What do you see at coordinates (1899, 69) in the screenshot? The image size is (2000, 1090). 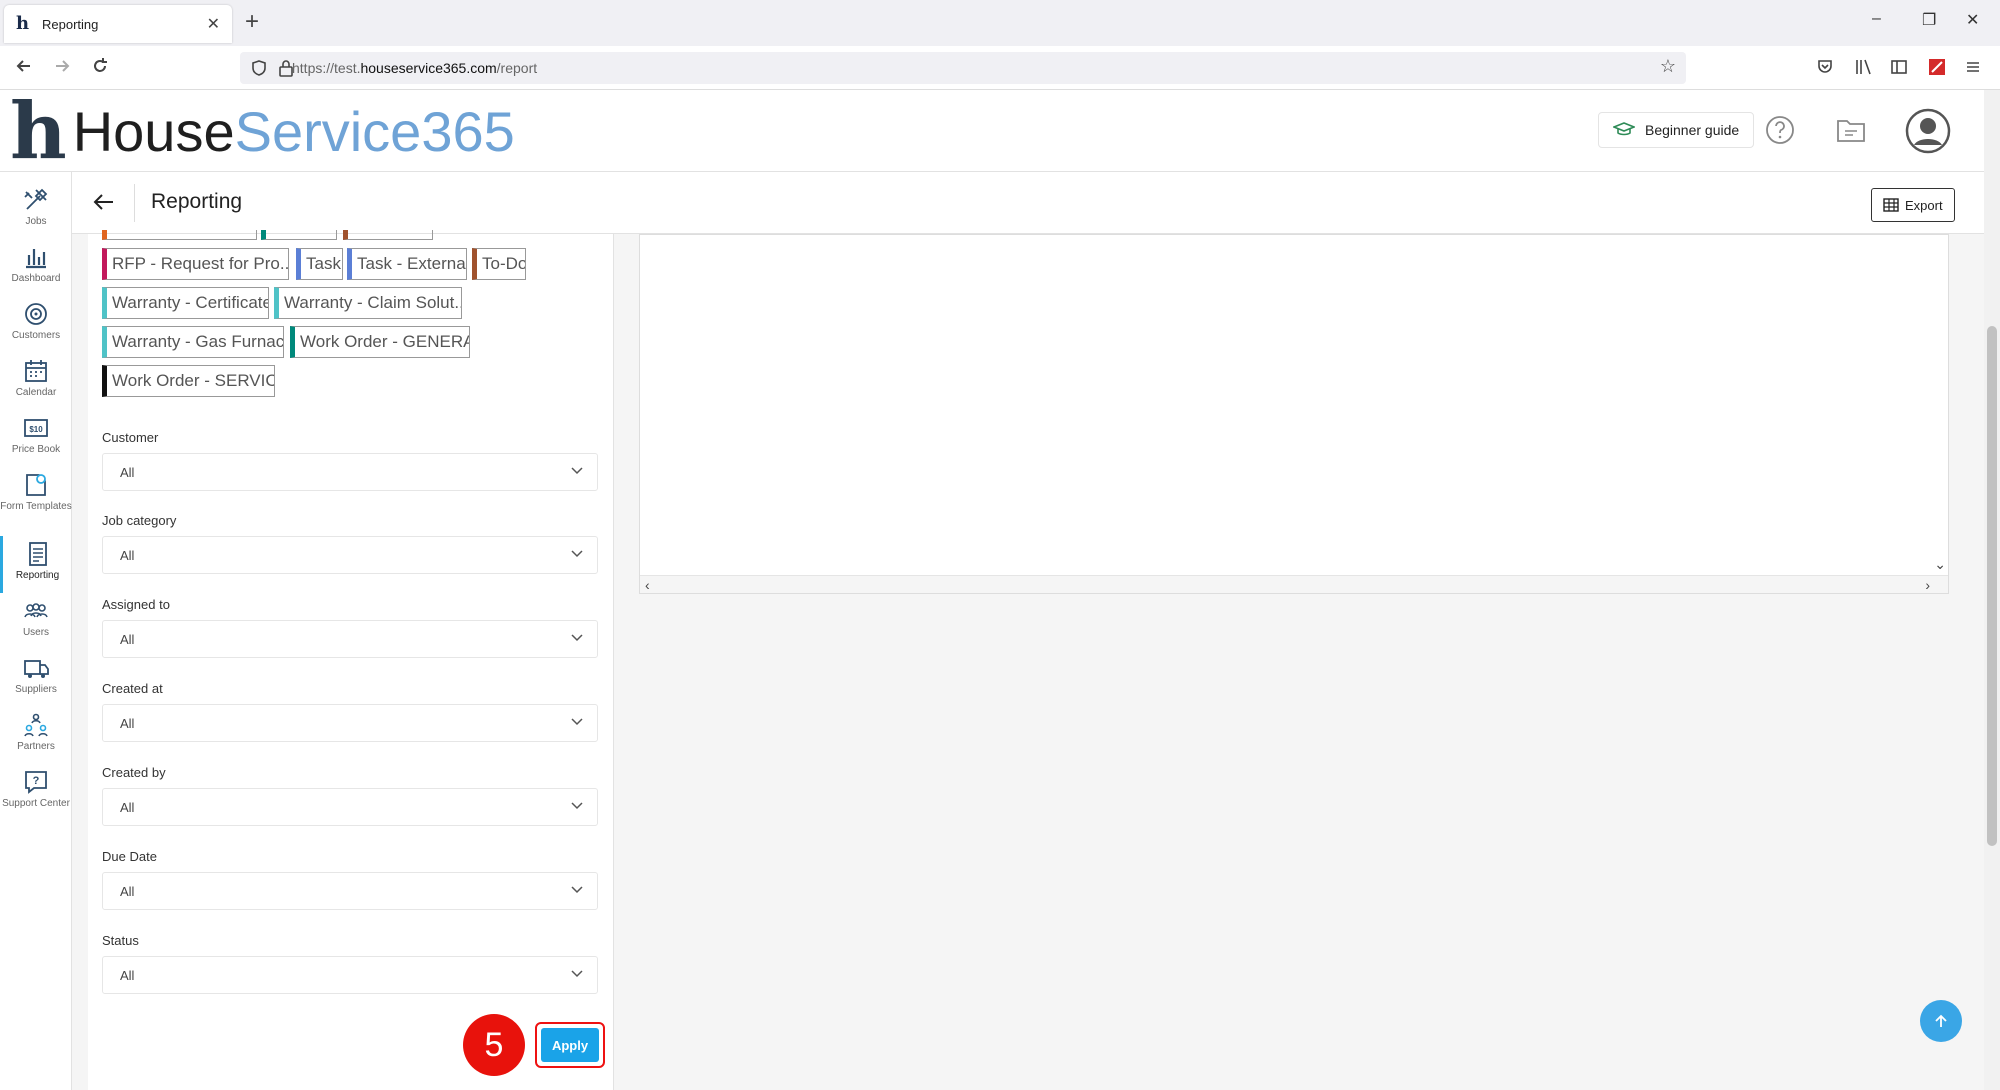 I see `sidebar-toggle-icon` at bounding box center [1899, 69].